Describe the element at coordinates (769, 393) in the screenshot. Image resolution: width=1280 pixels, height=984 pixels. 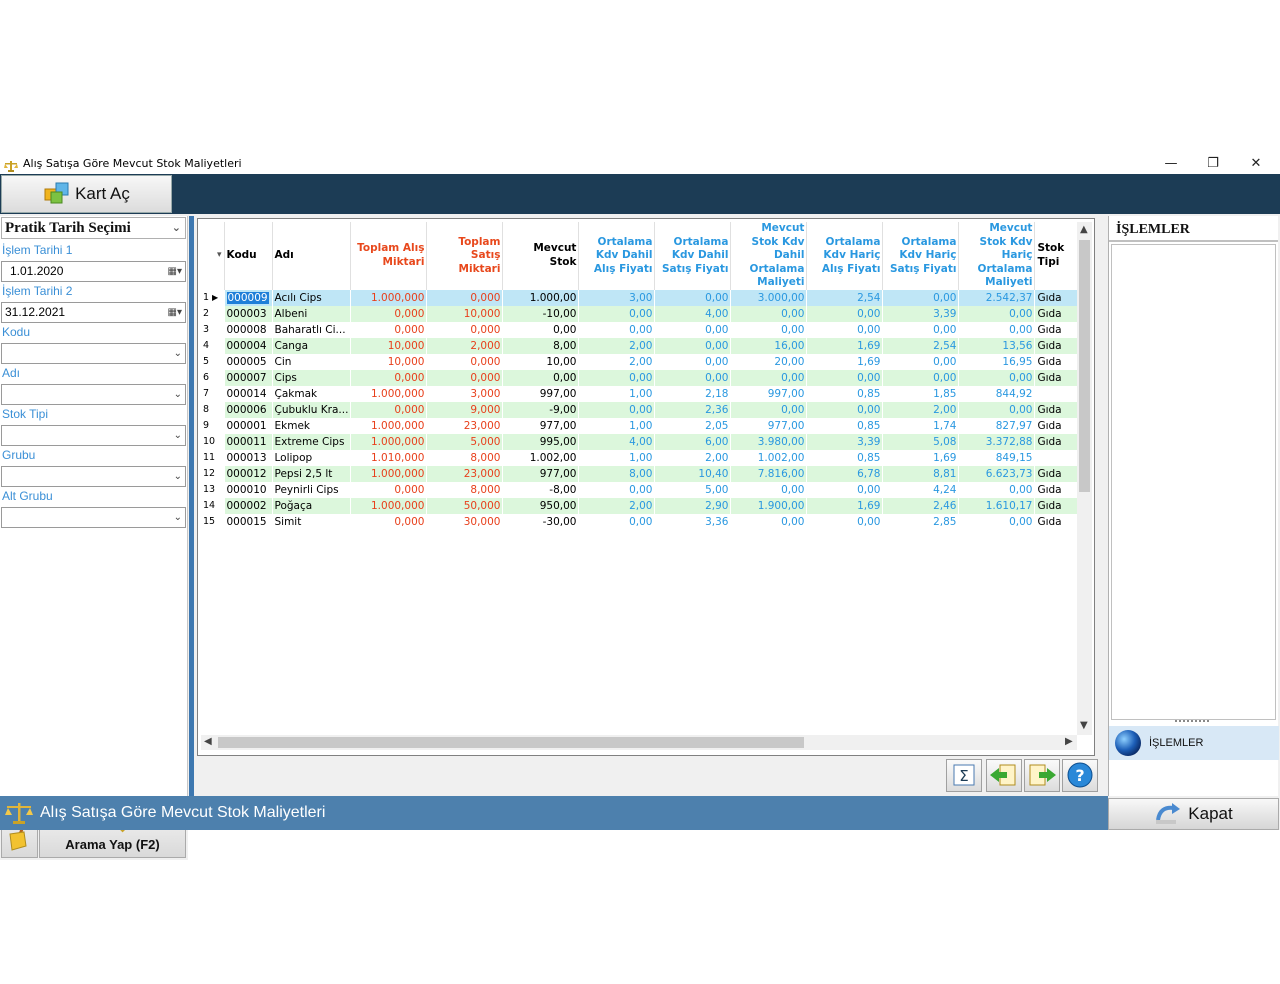
I see `table-cell: 997,00` at that location.